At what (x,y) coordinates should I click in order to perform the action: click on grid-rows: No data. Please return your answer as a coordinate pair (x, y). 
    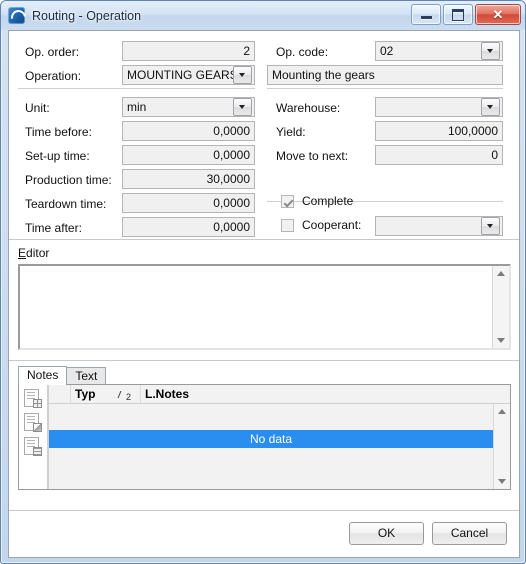
    Looking at the image, I should click on (271, 446).